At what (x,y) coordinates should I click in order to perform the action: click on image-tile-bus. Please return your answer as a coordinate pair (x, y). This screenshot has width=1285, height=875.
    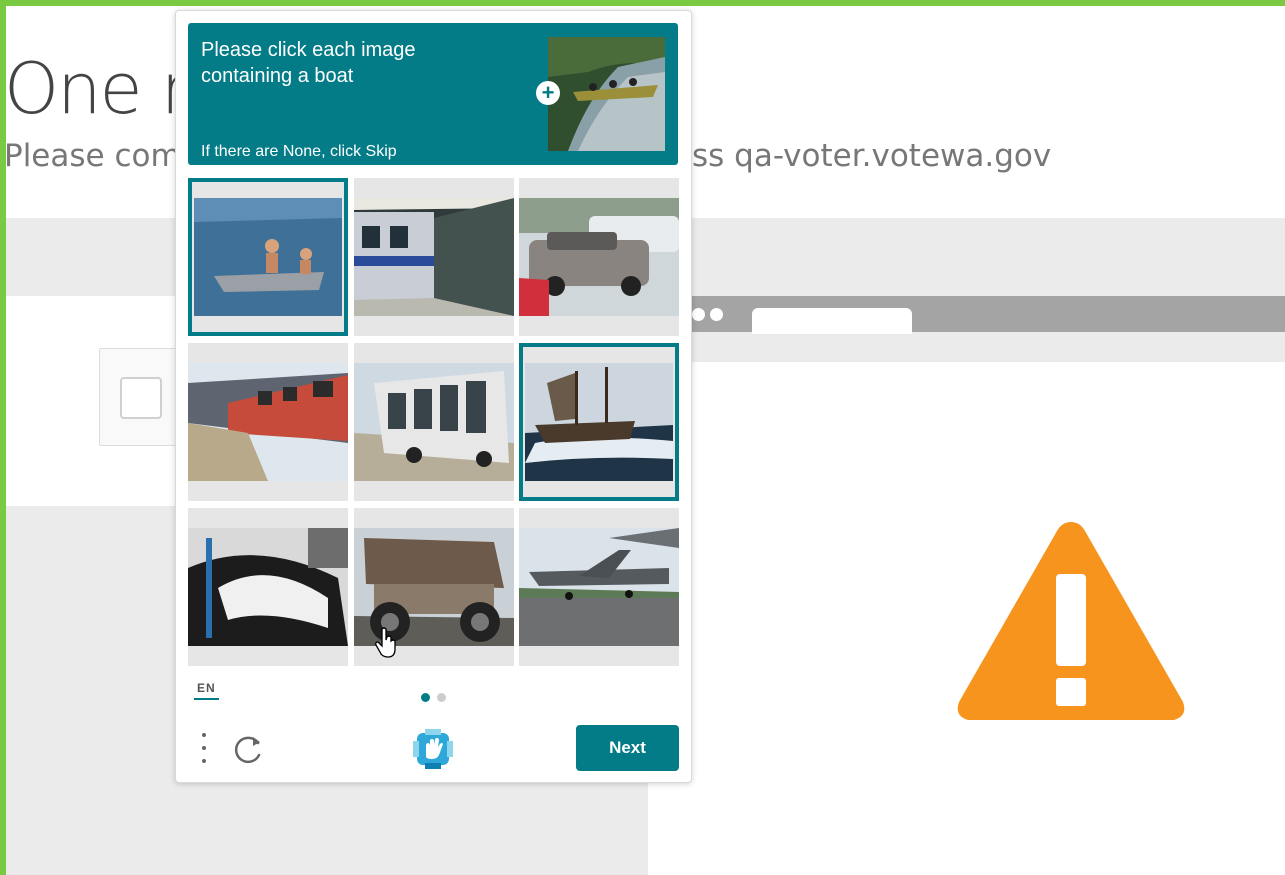
    Looking at the image, I should click on (434, 422).